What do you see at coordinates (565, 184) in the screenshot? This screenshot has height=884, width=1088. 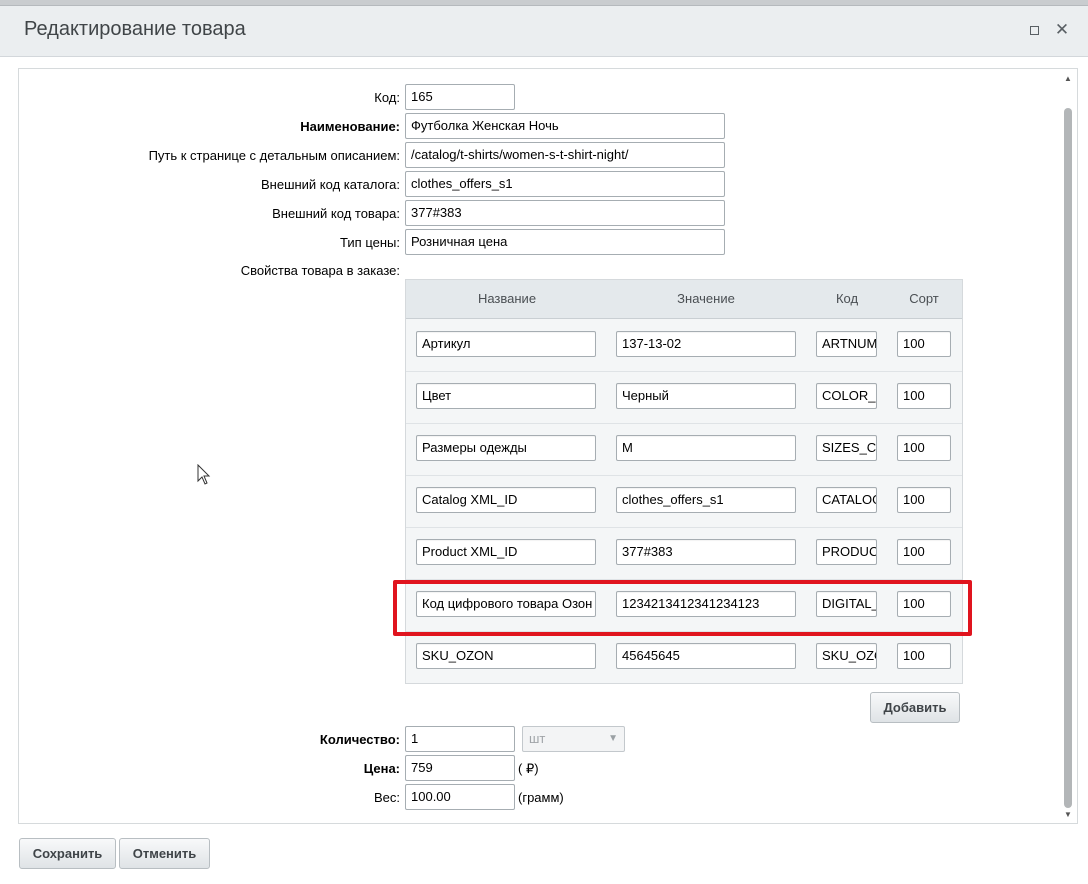 I see `catalog-ext-code-input: clothes_offers_s1` at bounding box center [565, 184].